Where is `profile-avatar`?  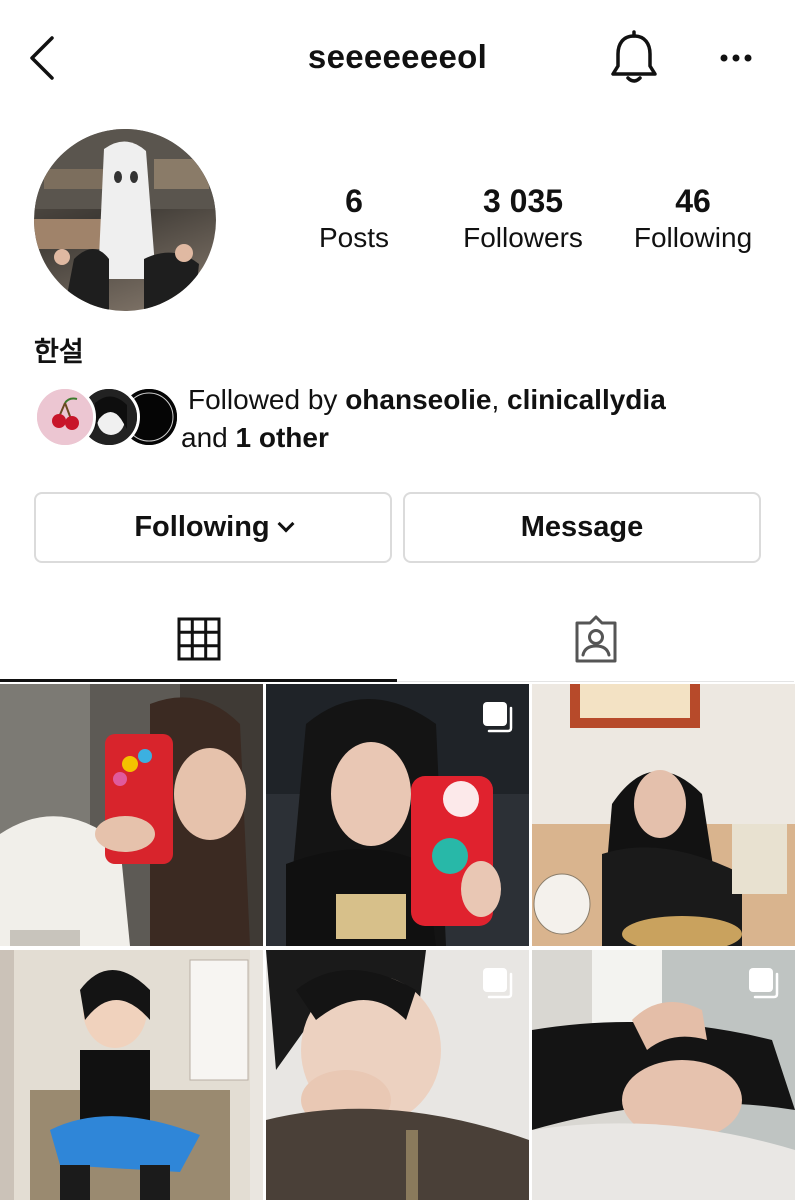 profile-avatar is located at coordinates (125, 220).